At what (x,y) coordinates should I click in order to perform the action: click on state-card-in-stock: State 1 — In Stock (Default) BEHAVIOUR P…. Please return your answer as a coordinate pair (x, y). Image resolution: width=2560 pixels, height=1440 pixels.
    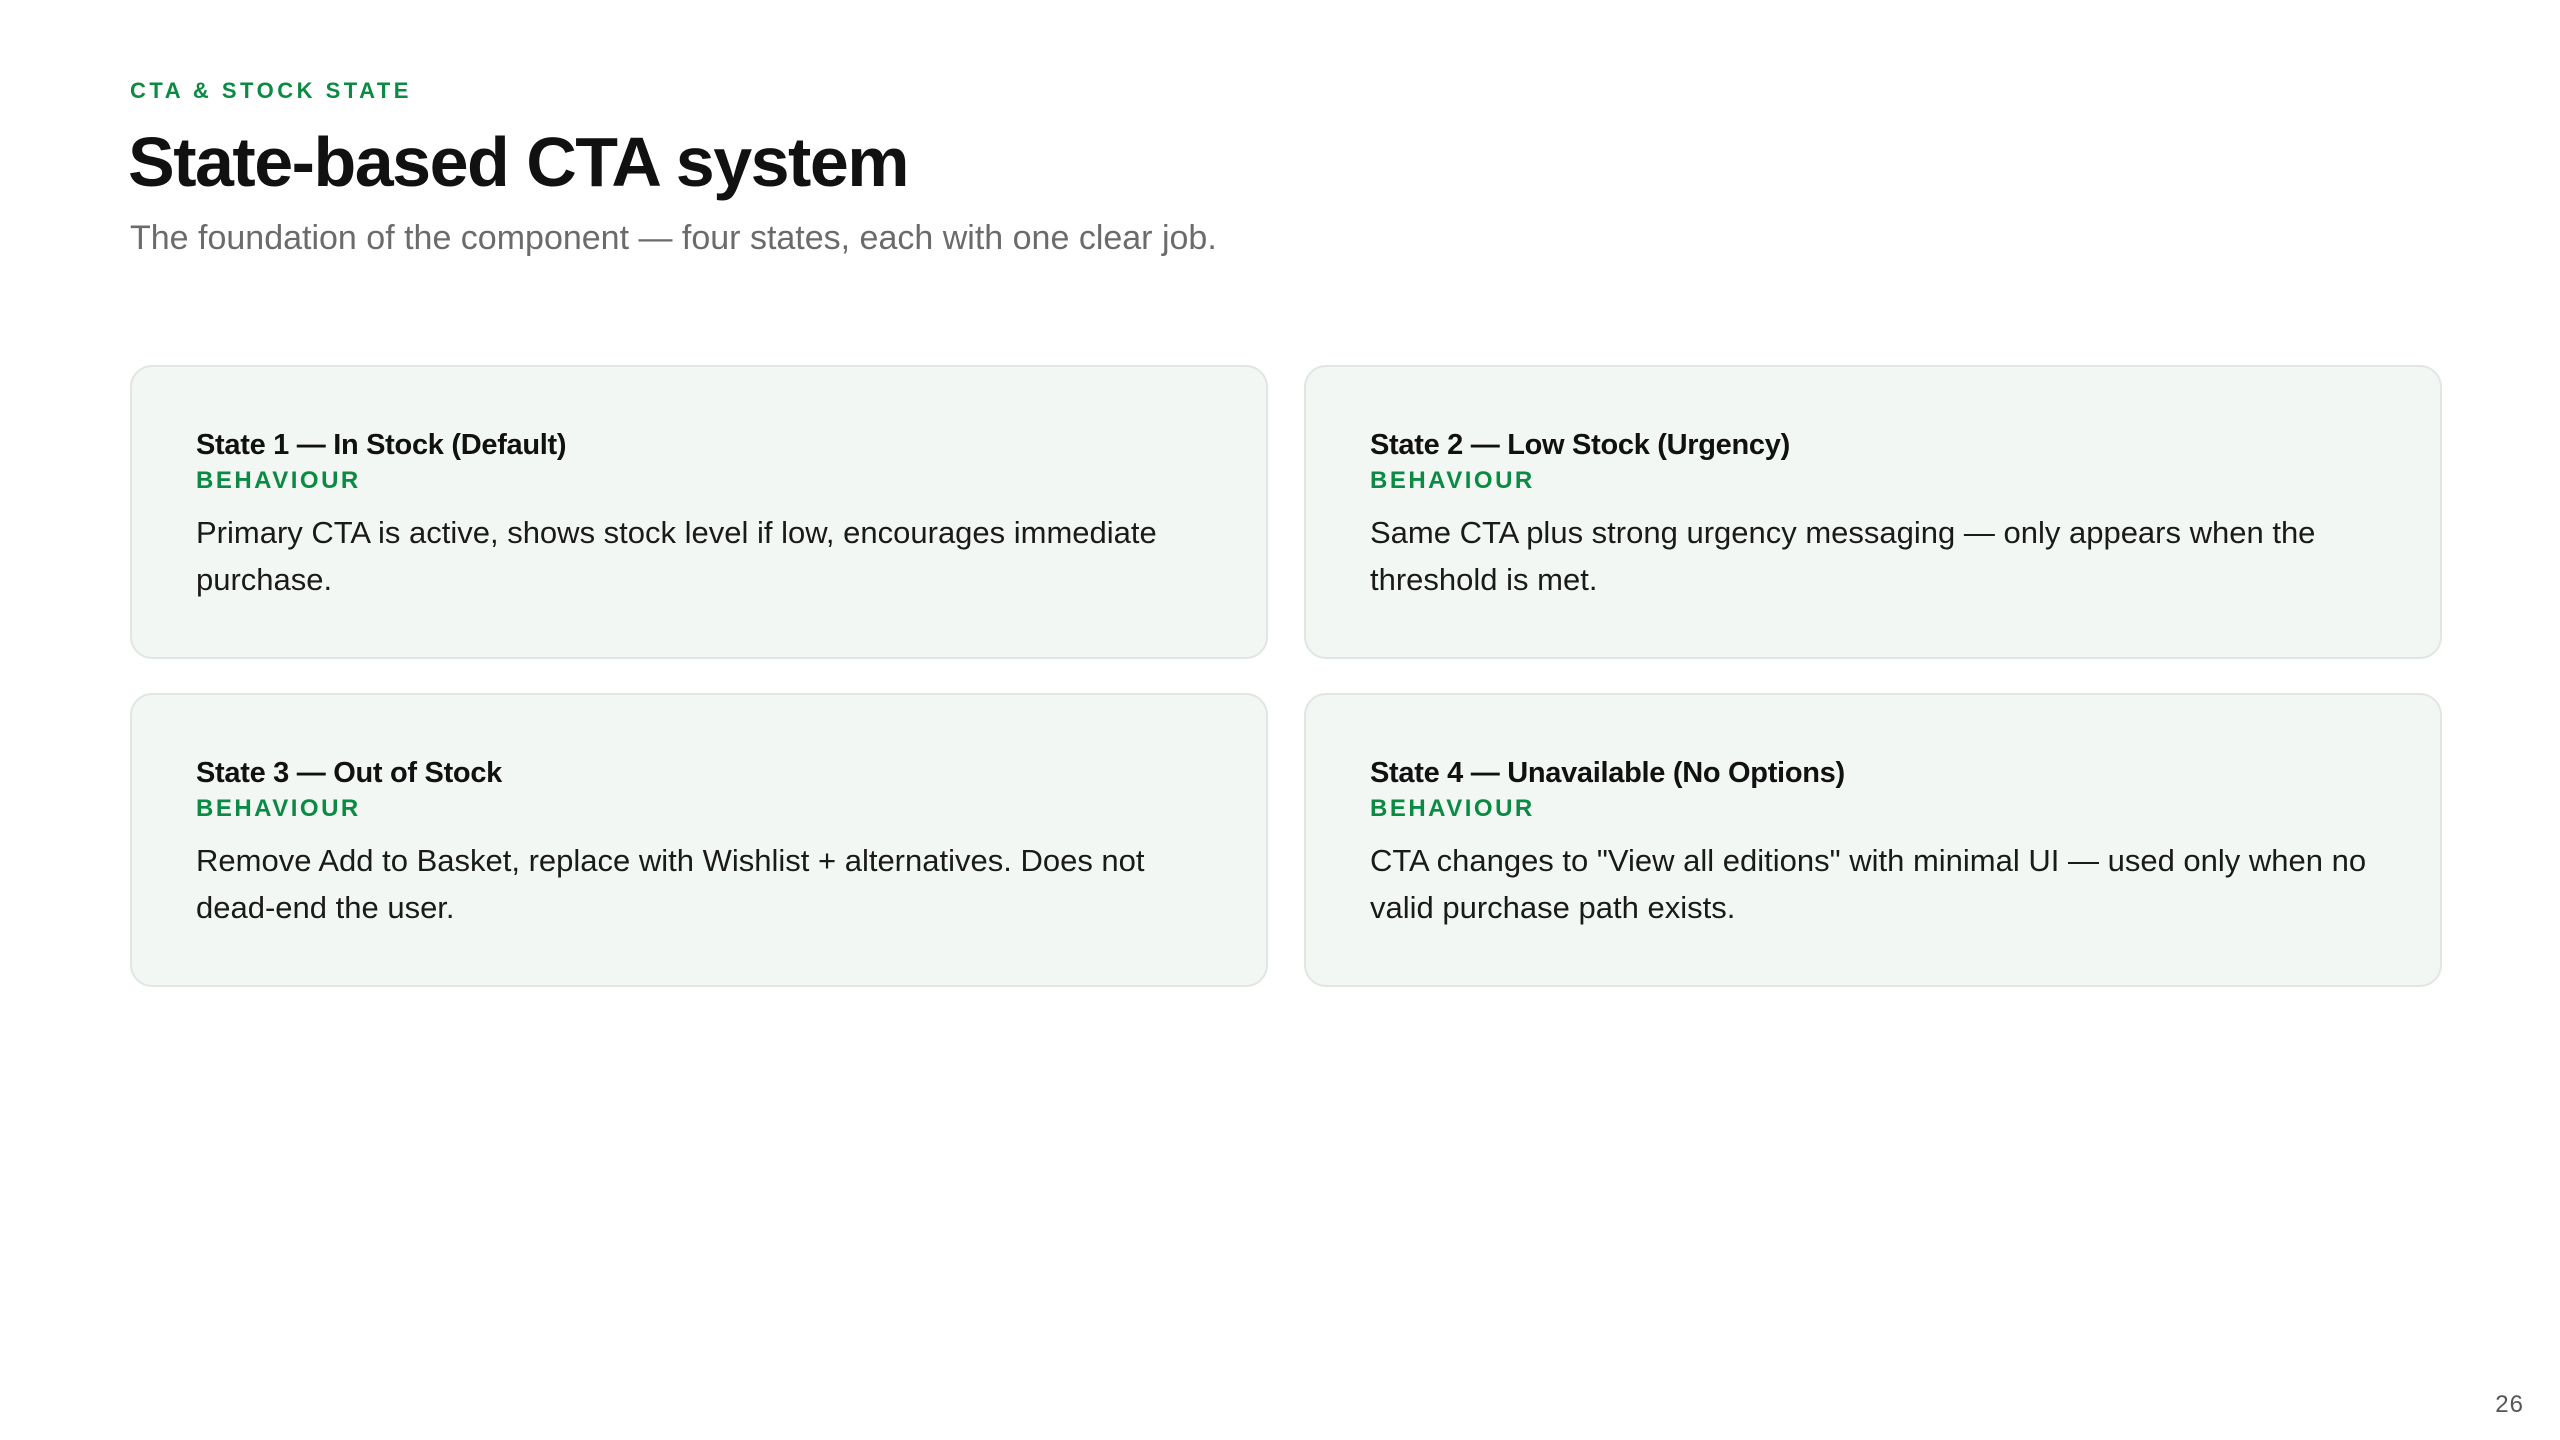
    Looking at the image, I should click on (699, 512).